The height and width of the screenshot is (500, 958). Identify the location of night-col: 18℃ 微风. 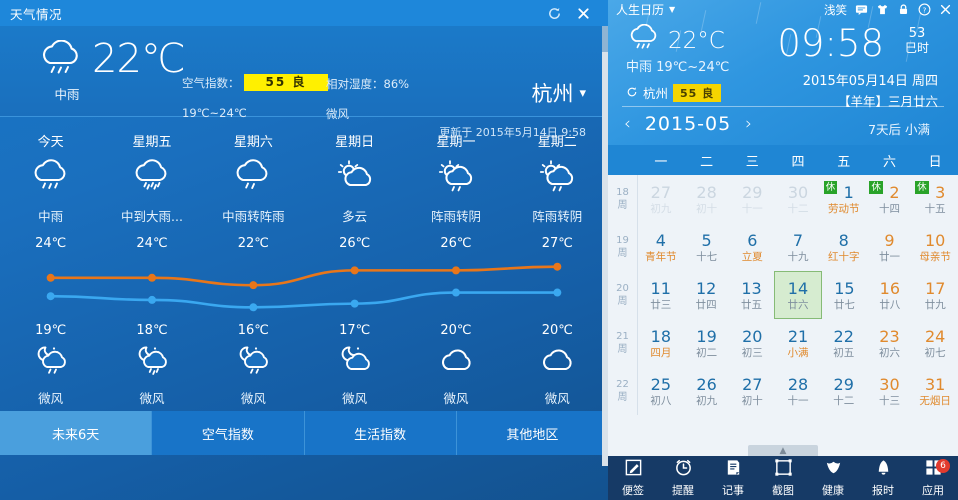
(151, 365).